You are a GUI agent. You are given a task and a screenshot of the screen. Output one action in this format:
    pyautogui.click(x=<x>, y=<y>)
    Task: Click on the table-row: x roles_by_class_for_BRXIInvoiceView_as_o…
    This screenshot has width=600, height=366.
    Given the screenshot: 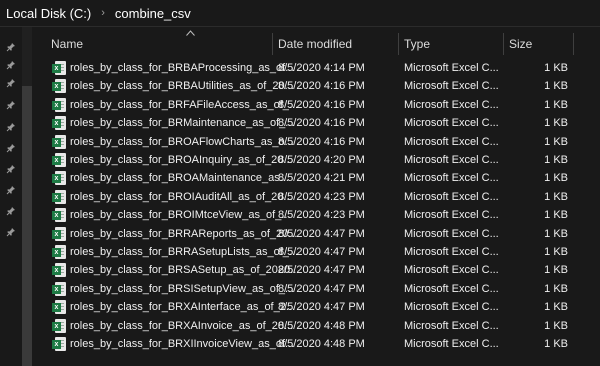 What is the action you would take?
    pyautogui.click(x=316, y=344)
    